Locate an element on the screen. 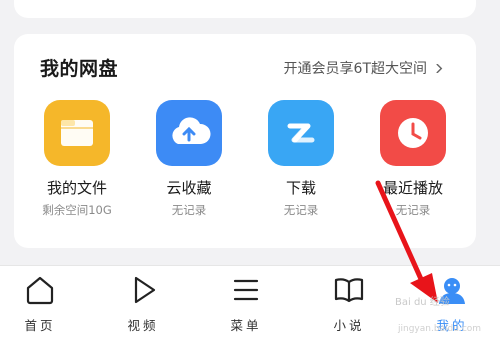 The width and height of the screenshot is (500, 346). play-icon is located at coordinates (145, 290).